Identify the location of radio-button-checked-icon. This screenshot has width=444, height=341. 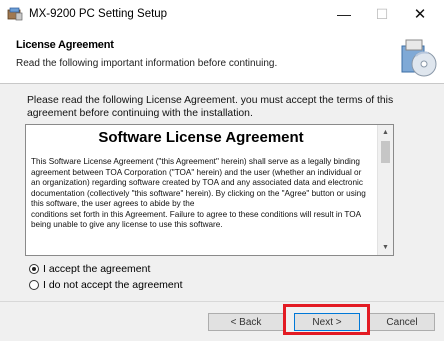
(34, 269).